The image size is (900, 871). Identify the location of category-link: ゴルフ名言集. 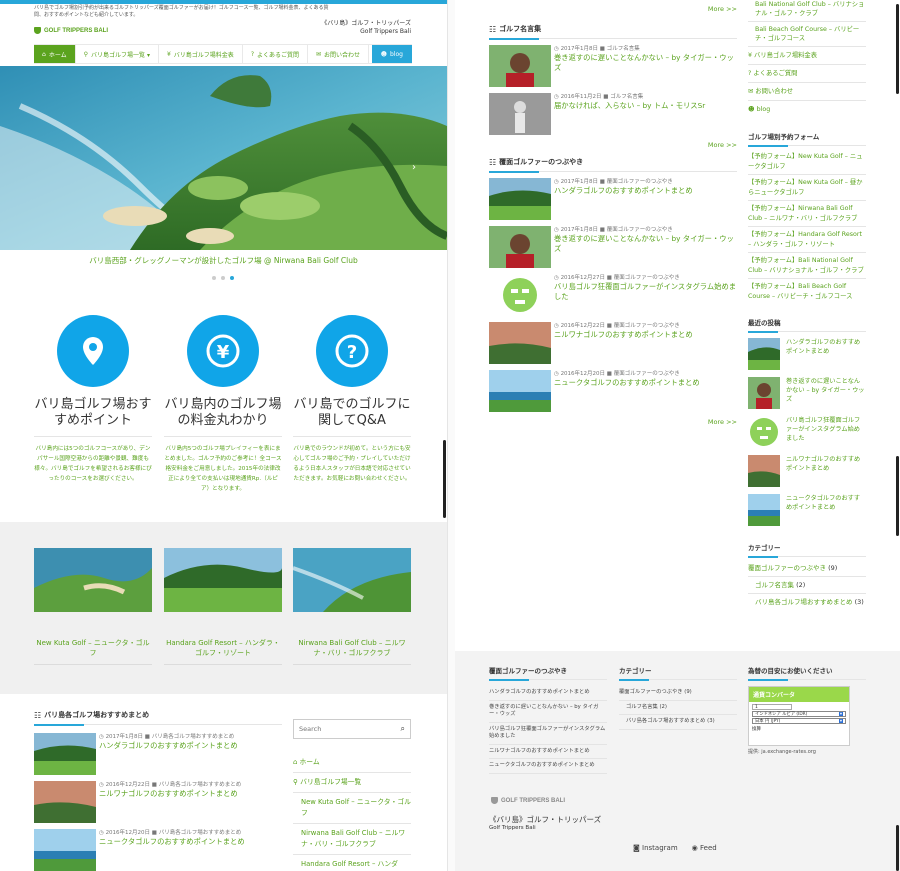
(774, 585).